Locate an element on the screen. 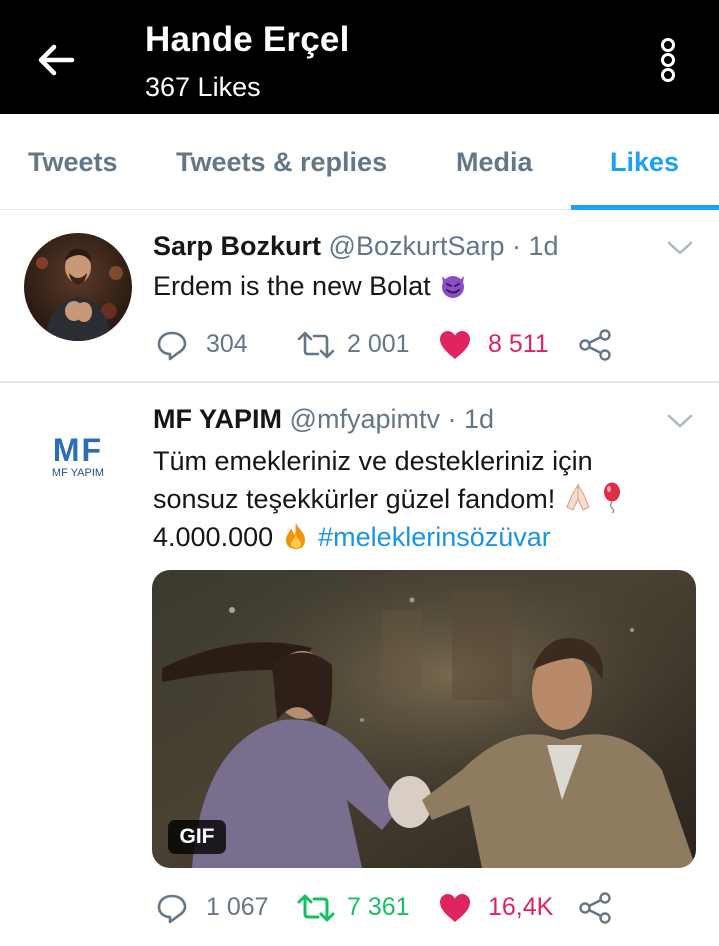  tweet-text-line: Tüm emekleriniz ve destekleriniz için is located at coordinates (373, 461).